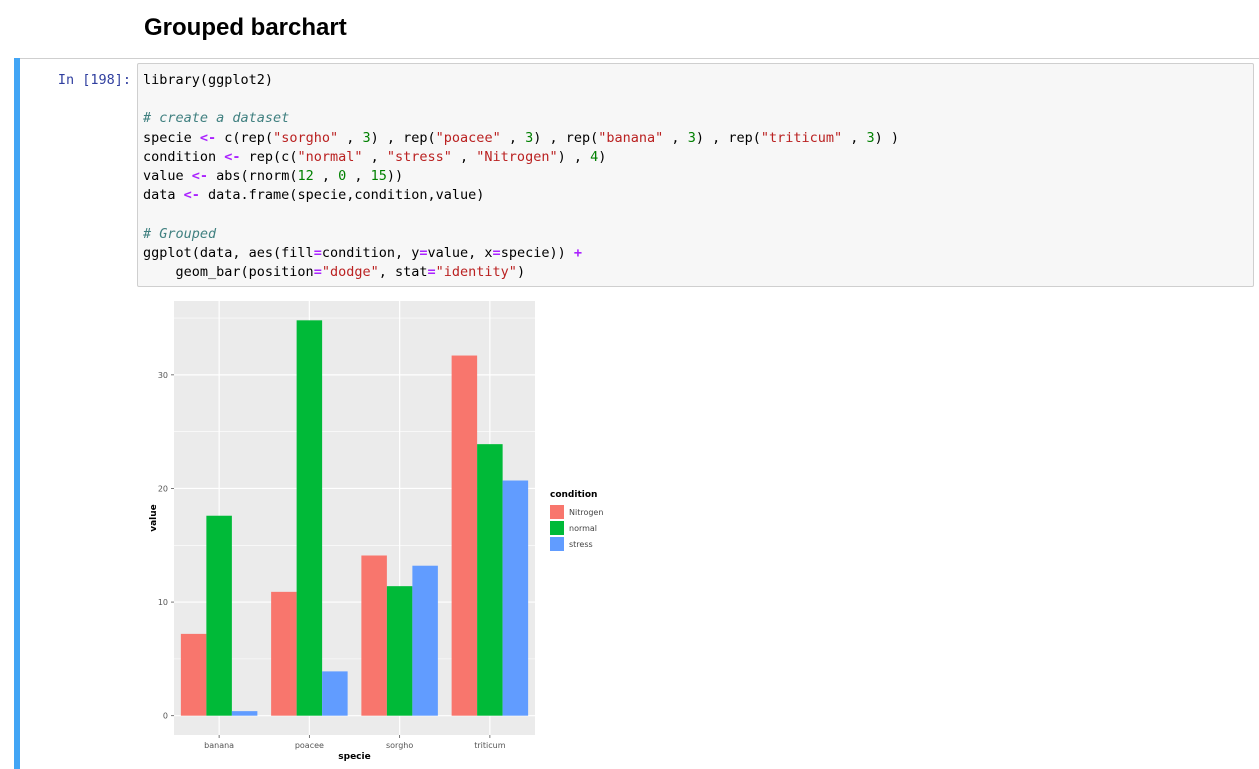 This screenshot has height=769, width=1259. I want to click on x-tick-label: triticum, so click(489, 745).